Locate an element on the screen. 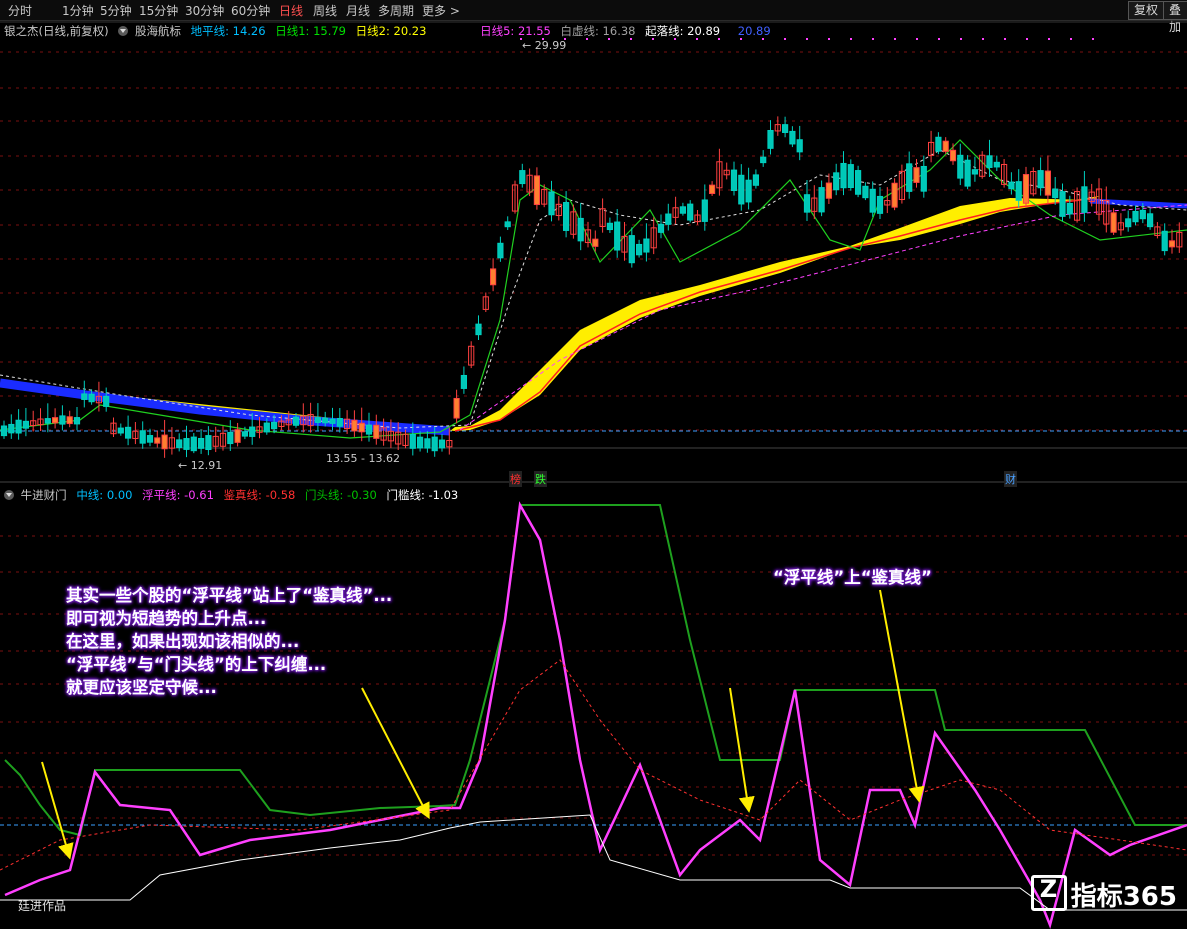 The image size is (1187, 929). marker-die: 跌 is located at coordinates (540, 479).